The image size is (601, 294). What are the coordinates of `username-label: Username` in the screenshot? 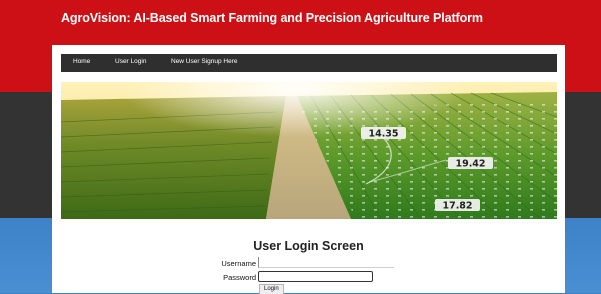 It's located at (238, 263).